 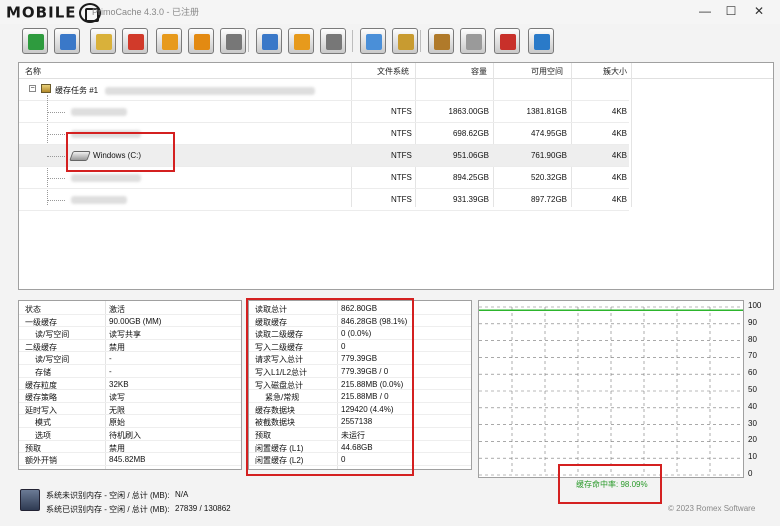 What do you see at coordinates (365, 397) in the screenshot?
I see `stat-value: 215.88MB / 0` at bounding box center [365, 397].